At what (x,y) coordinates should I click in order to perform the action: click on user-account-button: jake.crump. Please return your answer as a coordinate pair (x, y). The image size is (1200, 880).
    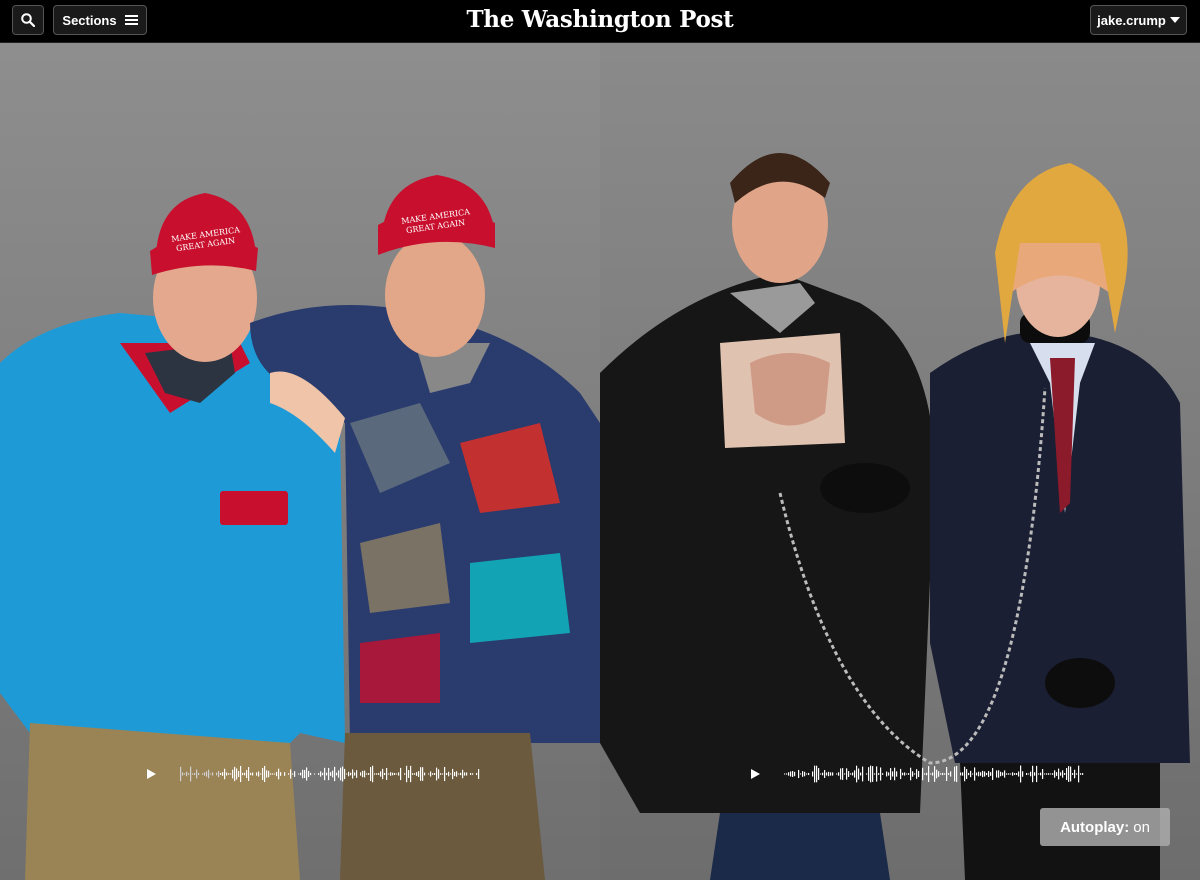
    Looking at the image, I should click on (1138, 20).